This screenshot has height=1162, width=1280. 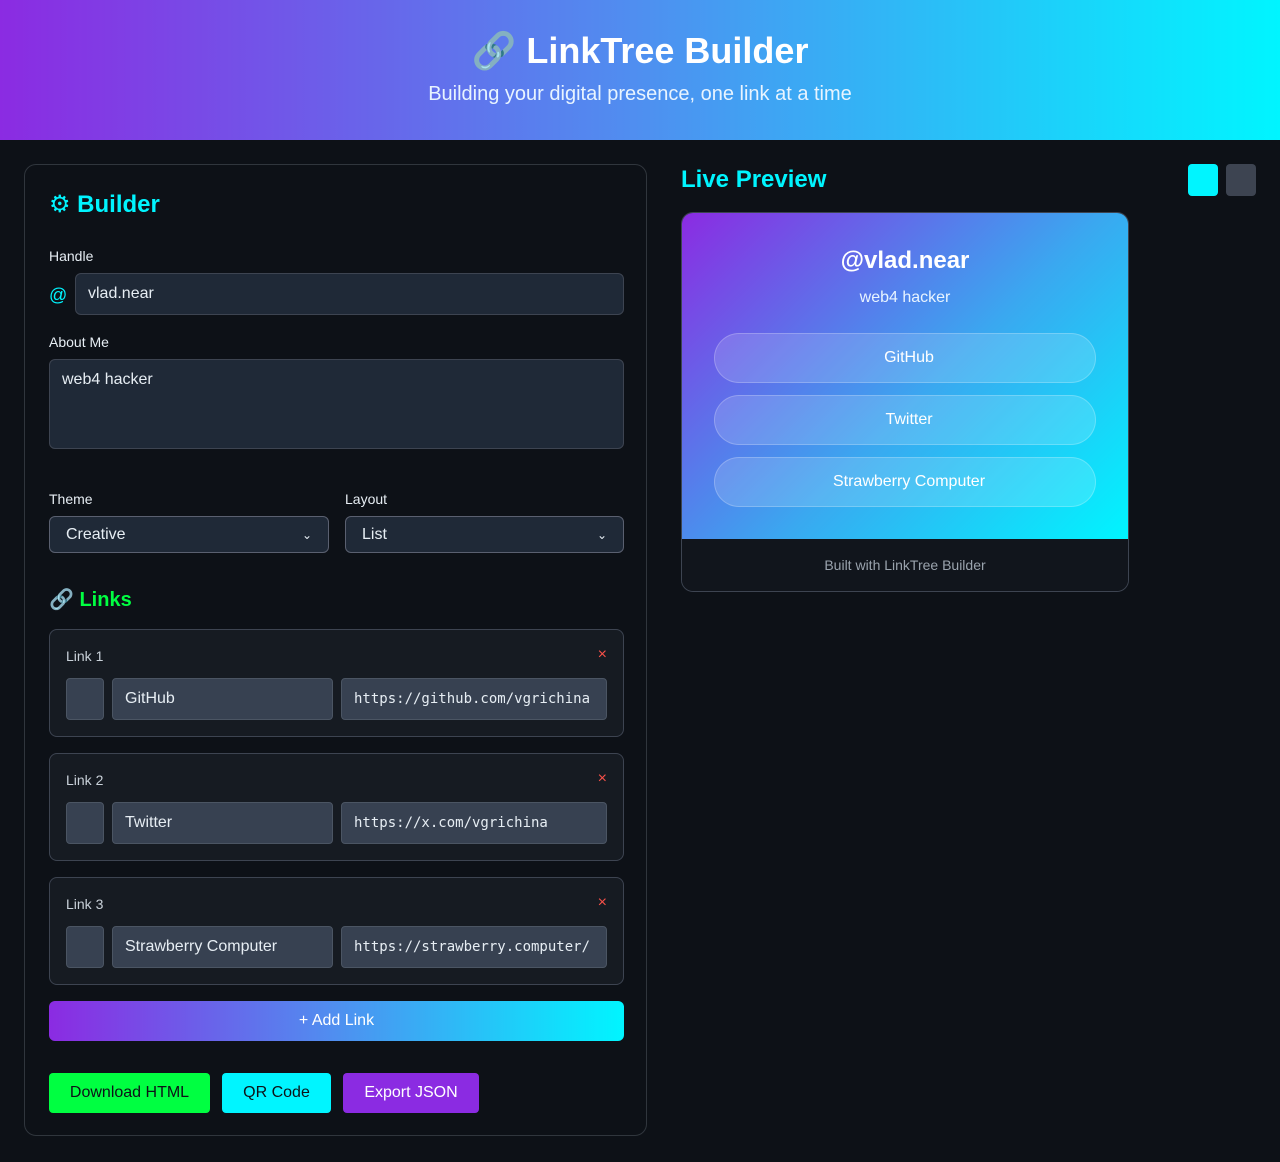 I want to click on layout-select: List ⌄, so click(x=484, y=534).